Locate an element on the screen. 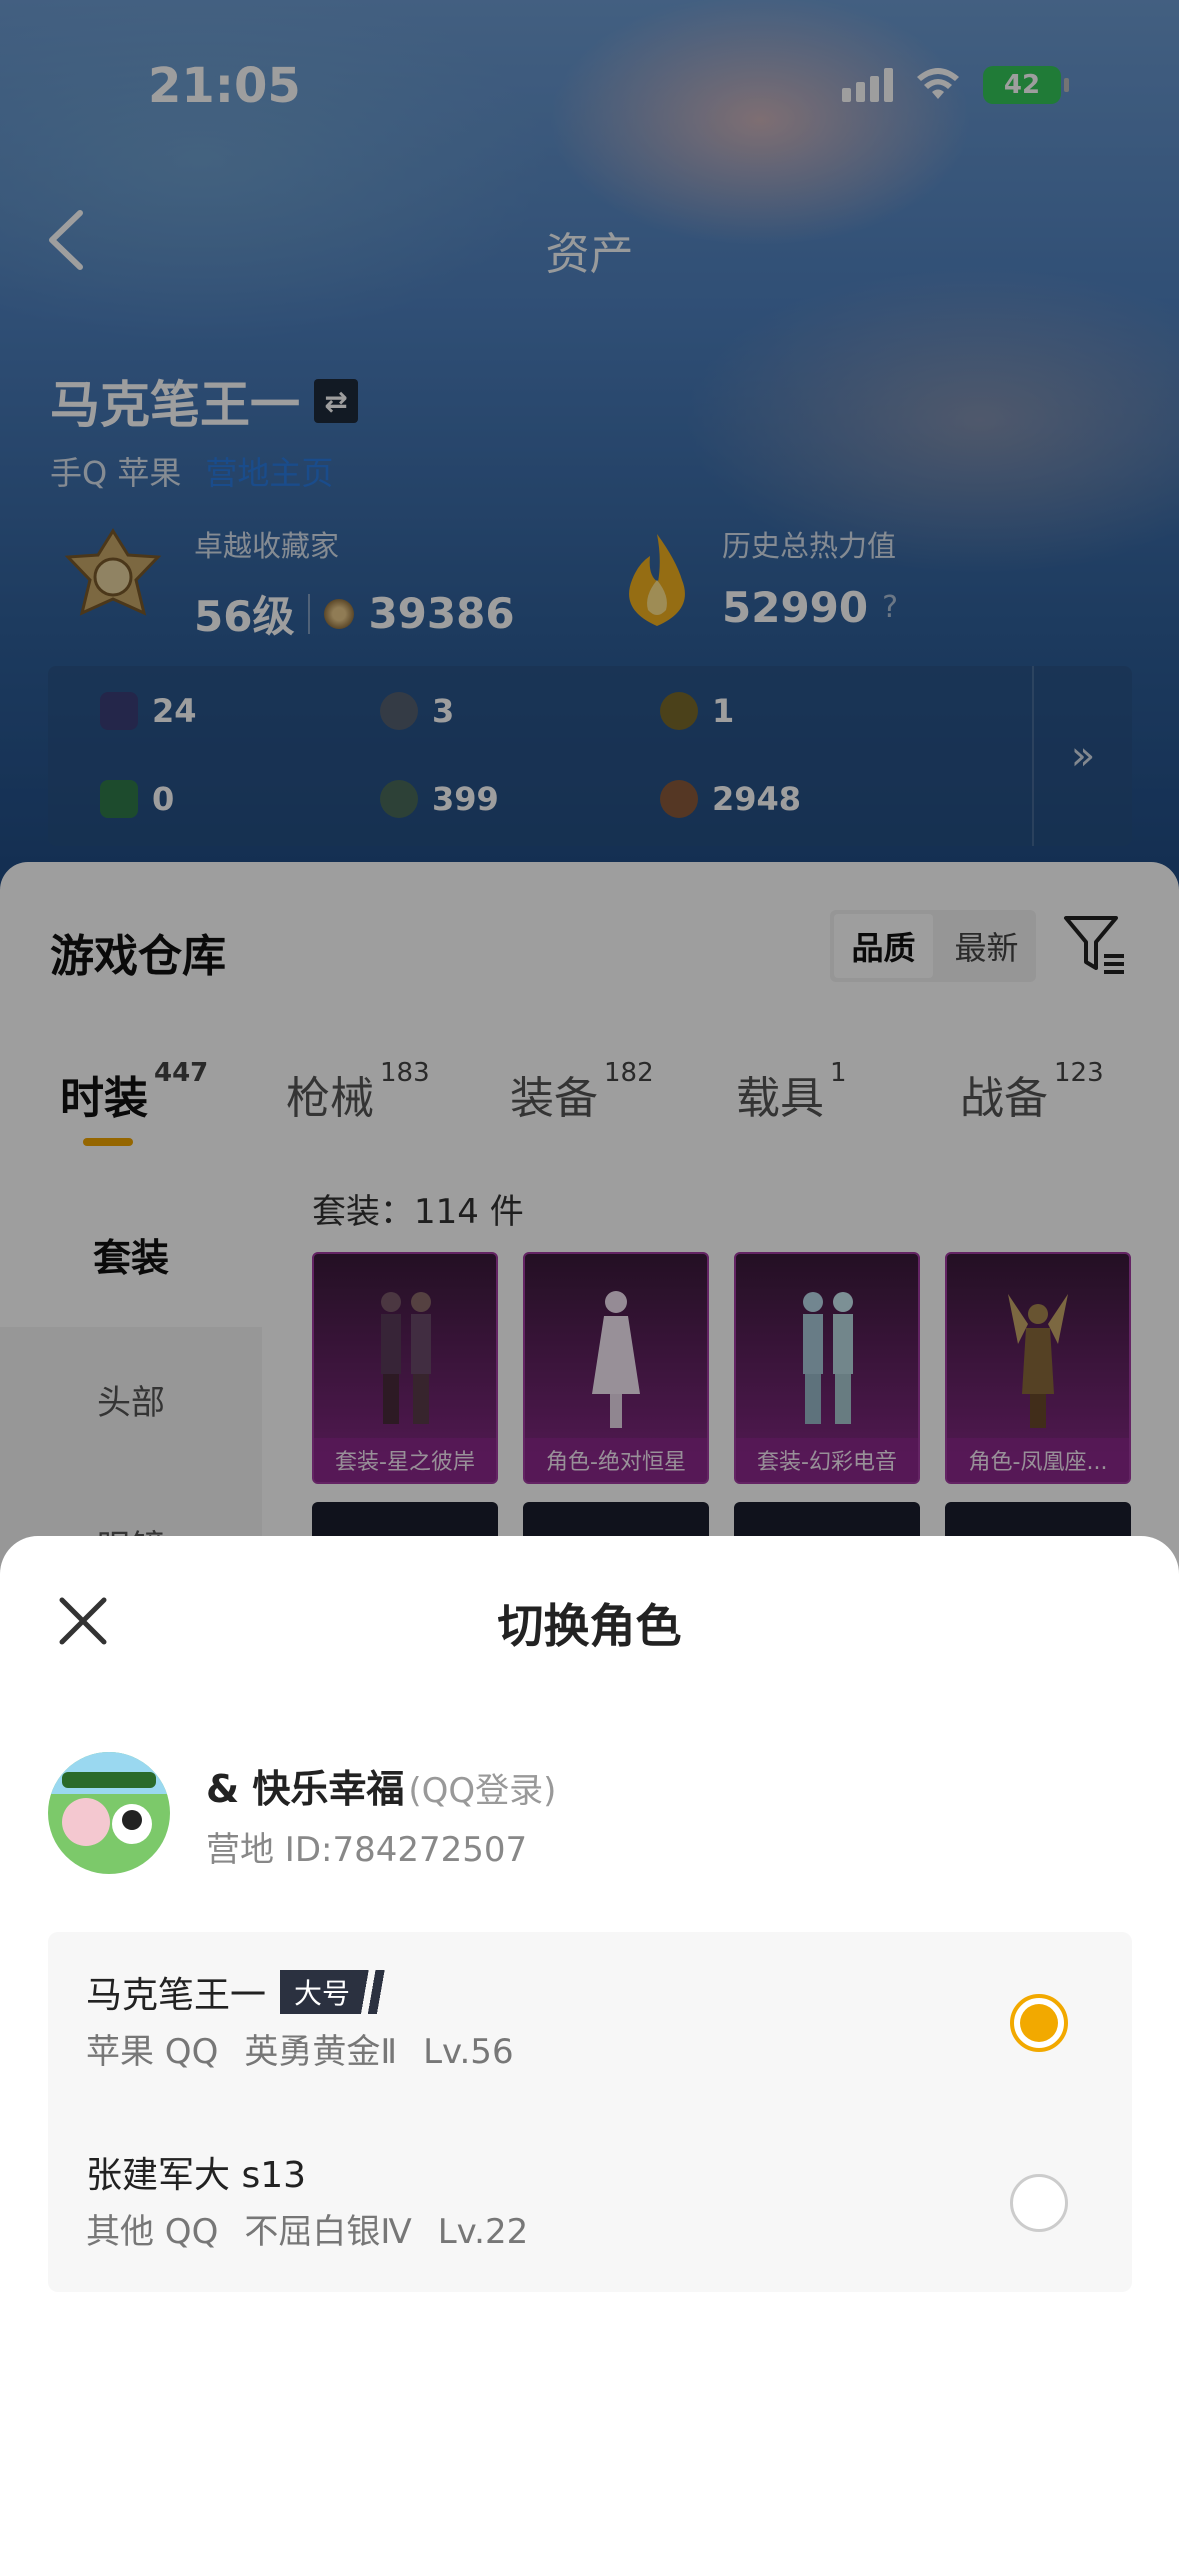 Image resolution: width=1179 pixels, height=2556 pixels. role-info: 其他 QQ 不屈白银Ⅳ Lv.22 is located at coordinates (320, 2228).